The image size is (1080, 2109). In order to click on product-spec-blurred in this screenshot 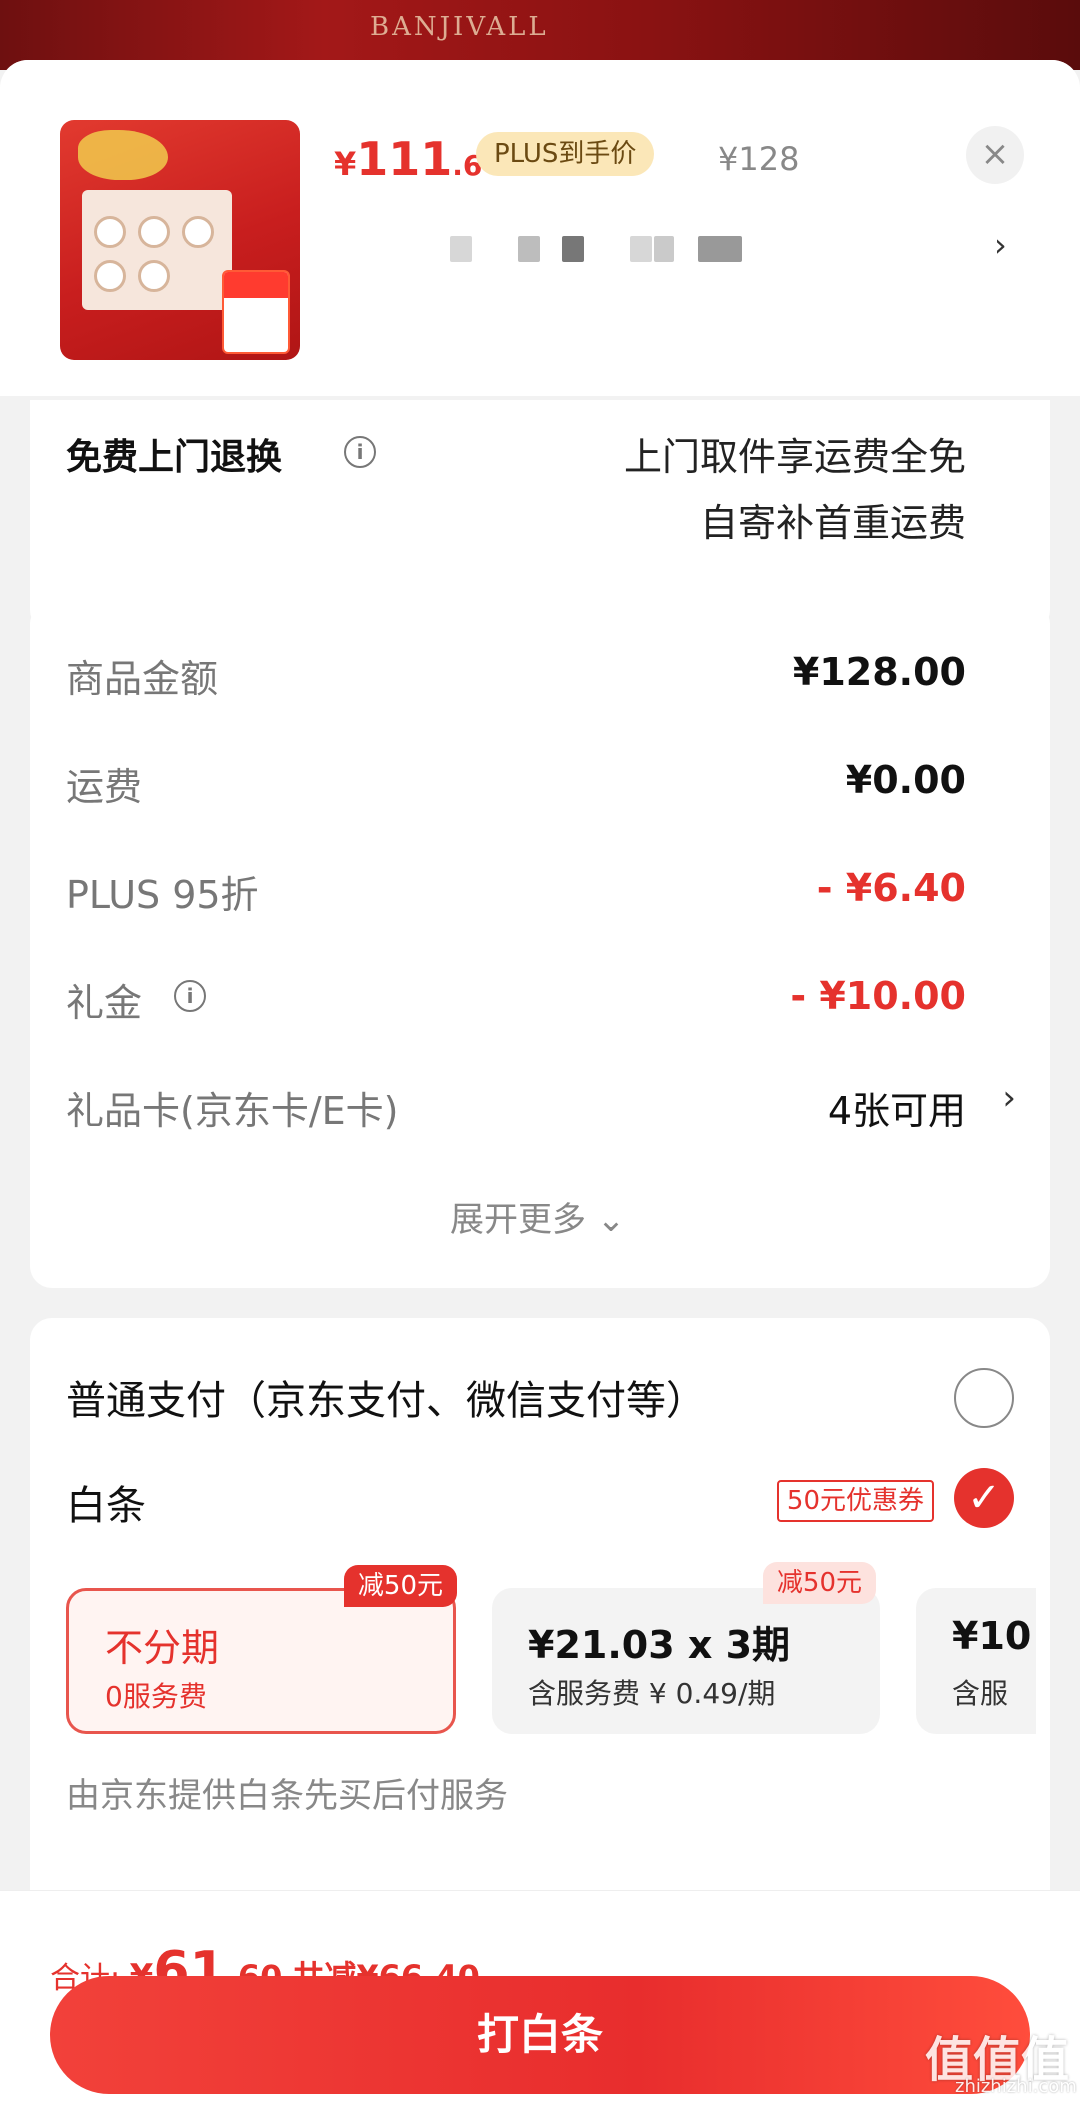, I will do `click(580, 250)`.